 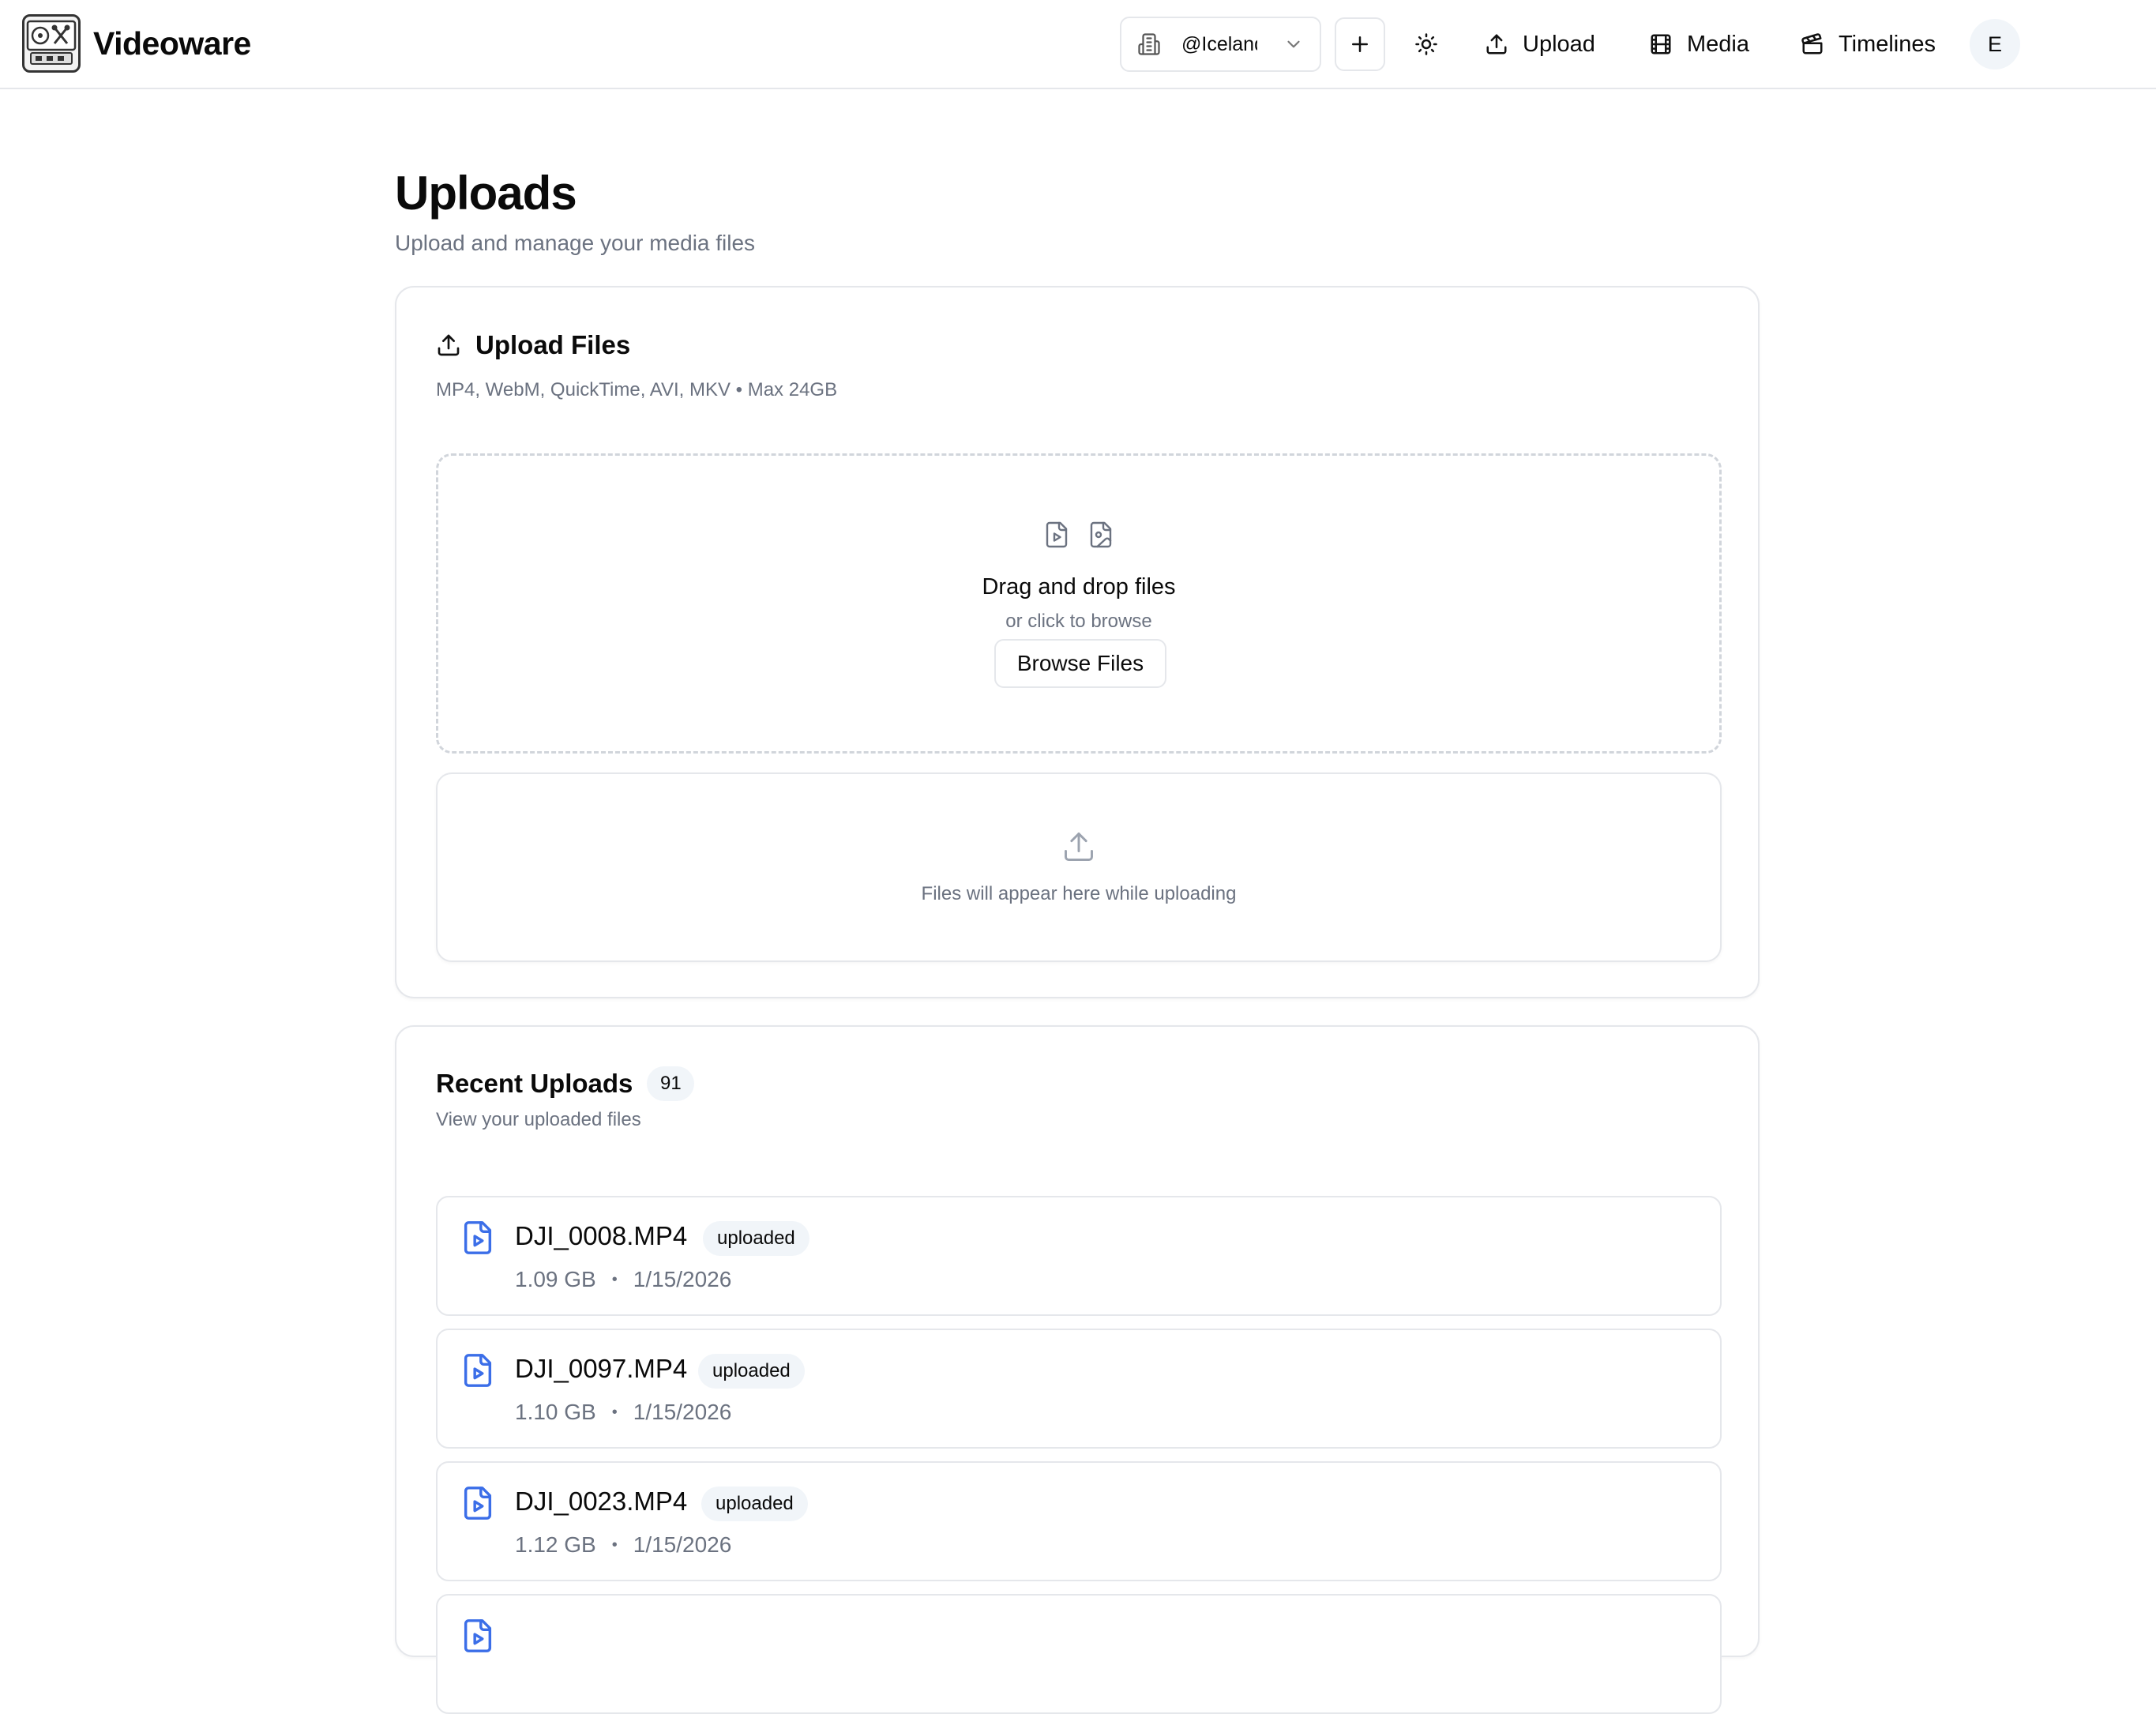 What do you see at coordinates (1078, 621) in the screenshot?
I see `dropzone-subtitle: or click to browse` at bounding box center [1078, 621].